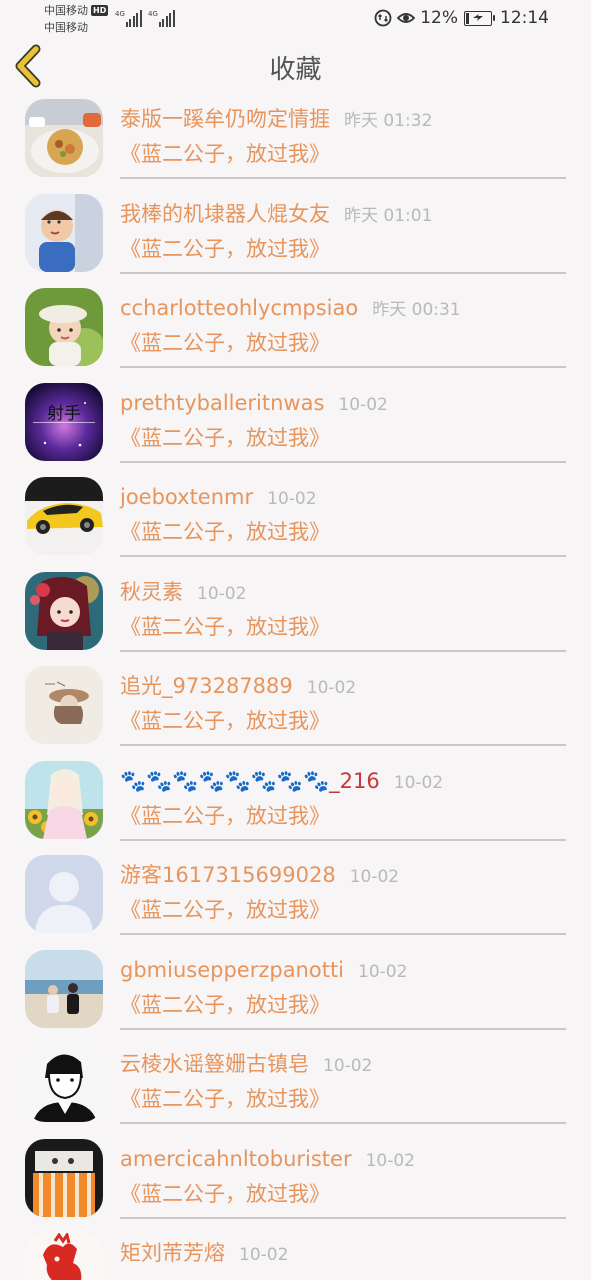 This screenshot has width=591, height=1280. I want to click on item-name: 秋灵素, so click(151, 591).